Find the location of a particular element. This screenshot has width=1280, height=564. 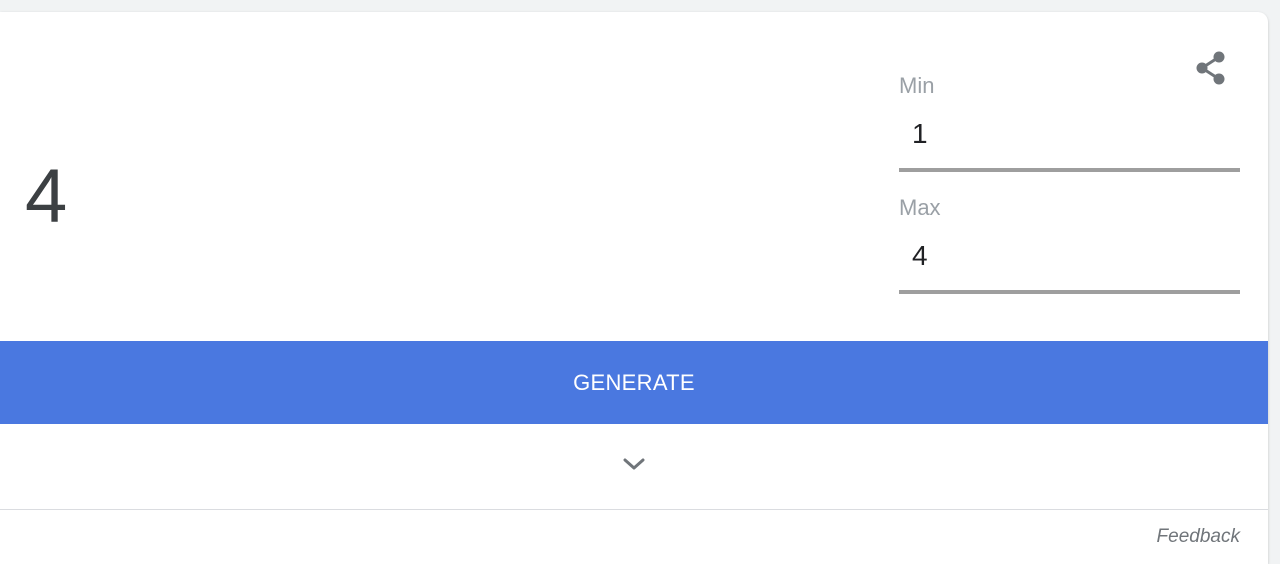

min-input is located at coordinates (1069, 136).